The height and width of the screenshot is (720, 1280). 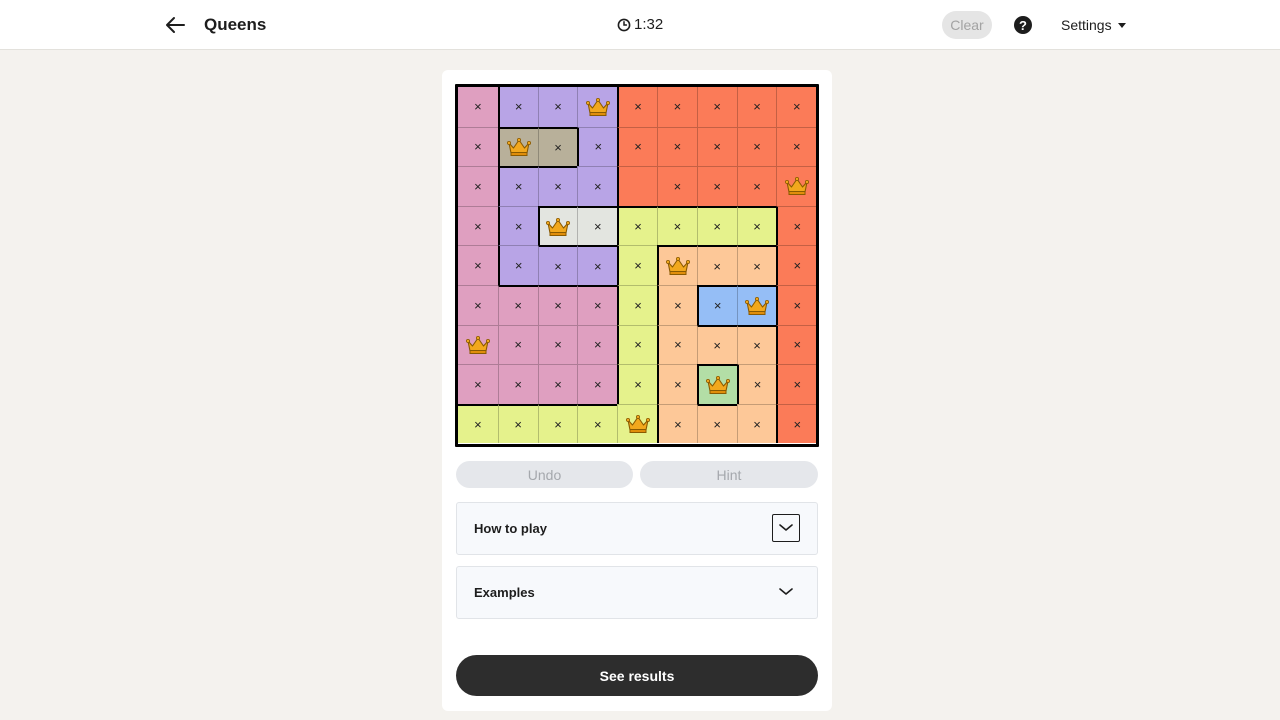 What do you see at coordinates (967, 25) in the screenshot?
I see `clear-button: Clear` at bounding box center [967, 25].